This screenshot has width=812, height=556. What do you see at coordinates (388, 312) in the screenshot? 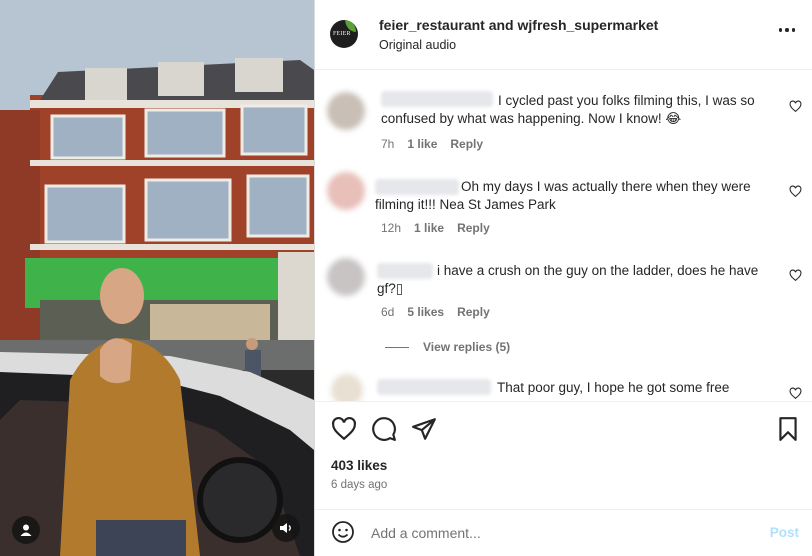
I see `comment-time: 6d` at bounding box center [388, 312].